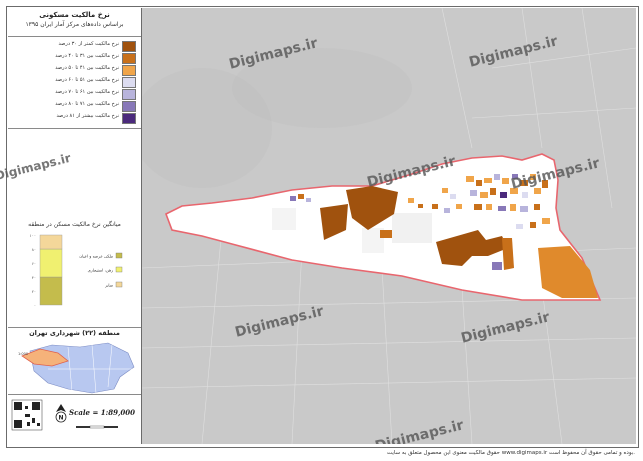 This screenshot has width=643, height=461. Describe the element at coordinates (33, 235) in the screenshot. I see `y-tick-label: ۱۰۰` at that location.